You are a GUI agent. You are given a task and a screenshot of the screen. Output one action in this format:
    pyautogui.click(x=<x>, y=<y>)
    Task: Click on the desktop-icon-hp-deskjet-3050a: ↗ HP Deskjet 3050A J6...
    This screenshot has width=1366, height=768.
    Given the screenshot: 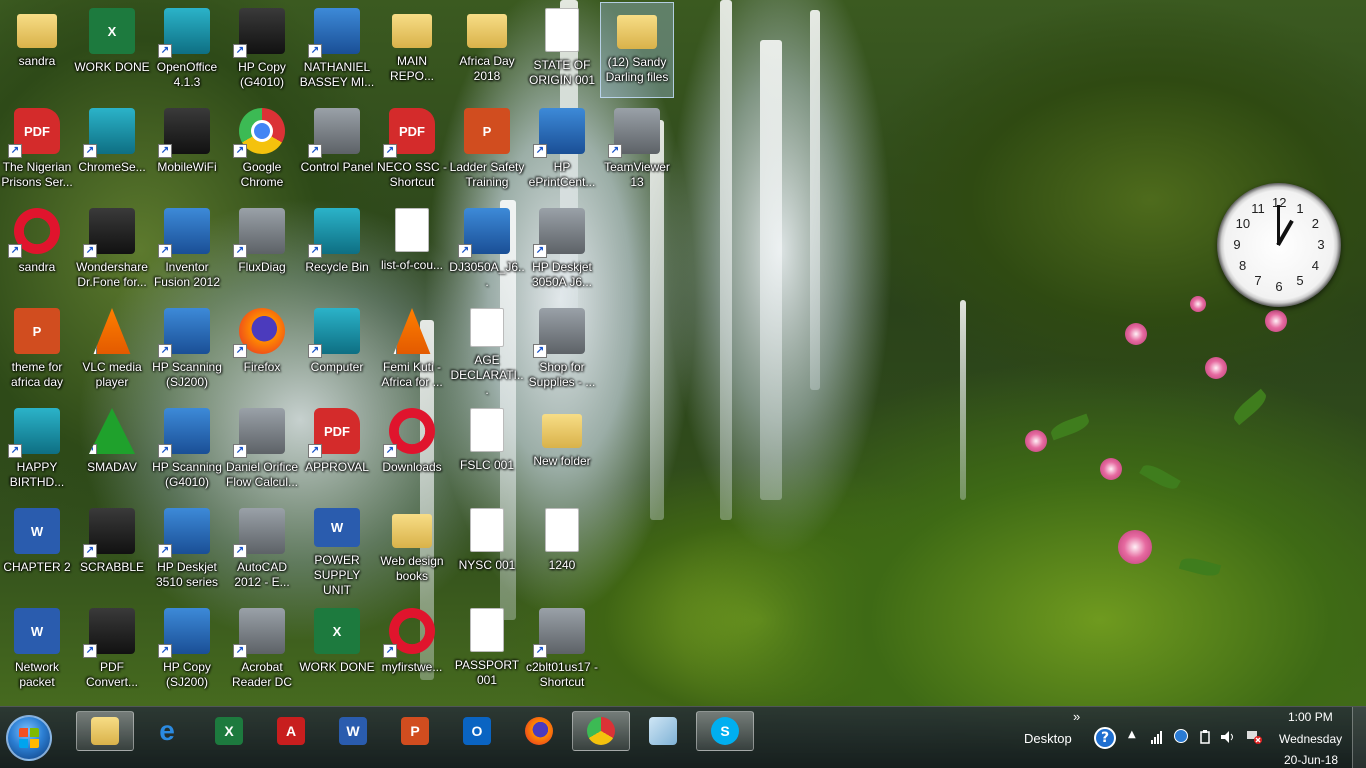 What is the action you would take?
    pyautogui.click(x=562, y=250)
    